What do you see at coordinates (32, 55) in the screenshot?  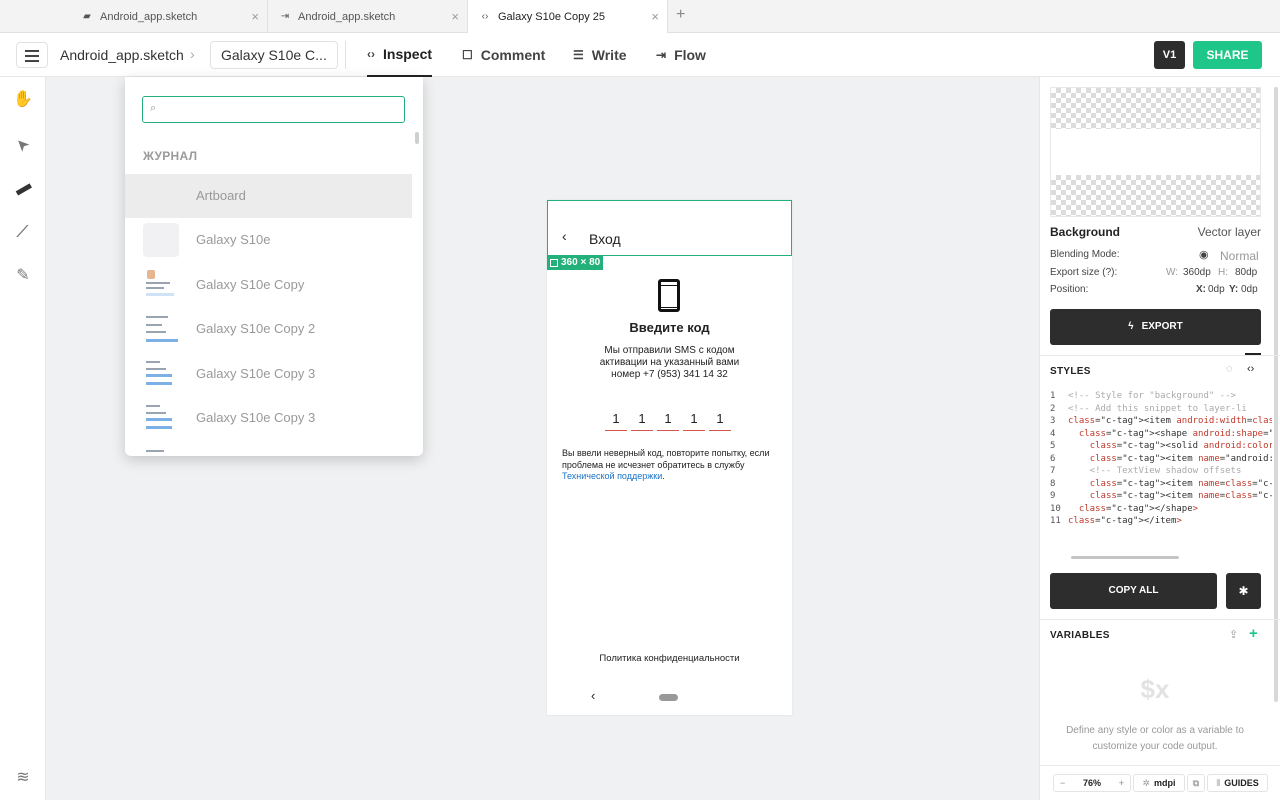 I see `menu-icon` at bounding box center [32, 55].